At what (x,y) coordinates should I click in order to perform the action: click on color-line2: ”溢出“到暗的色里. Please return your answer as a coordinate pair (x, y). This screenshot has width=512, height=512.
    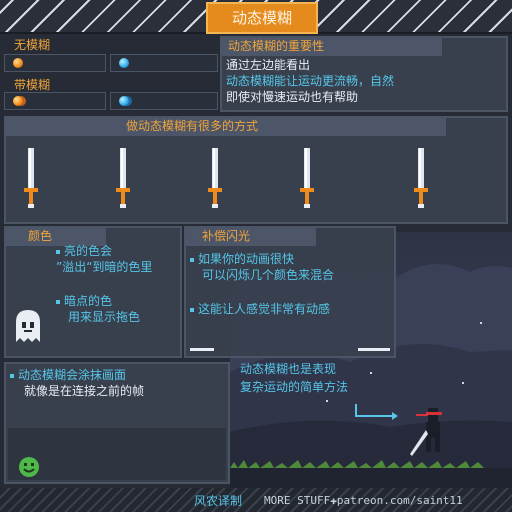
    Looking at the image, I should click on (104, 267).